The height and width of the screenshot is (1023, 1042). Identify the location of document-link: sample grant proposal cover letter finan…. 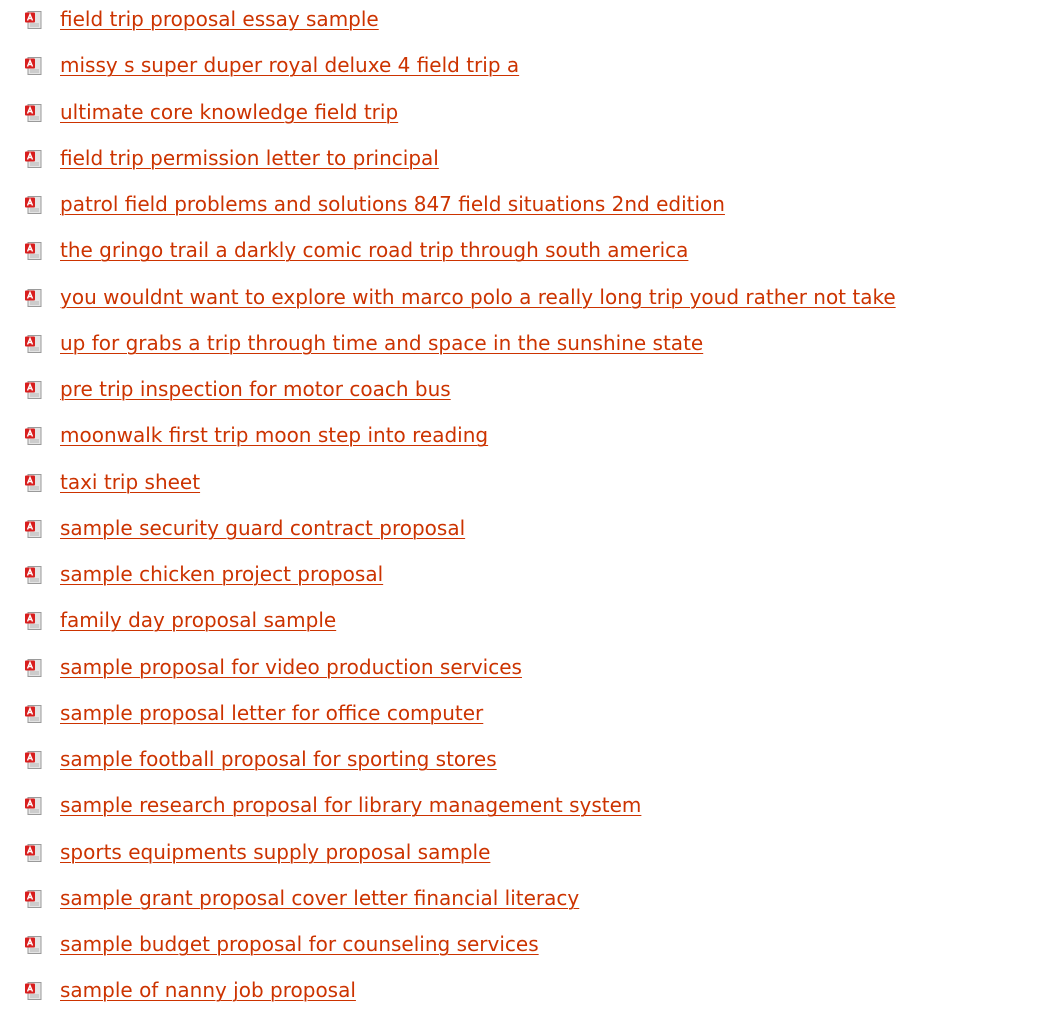
(319, 898).